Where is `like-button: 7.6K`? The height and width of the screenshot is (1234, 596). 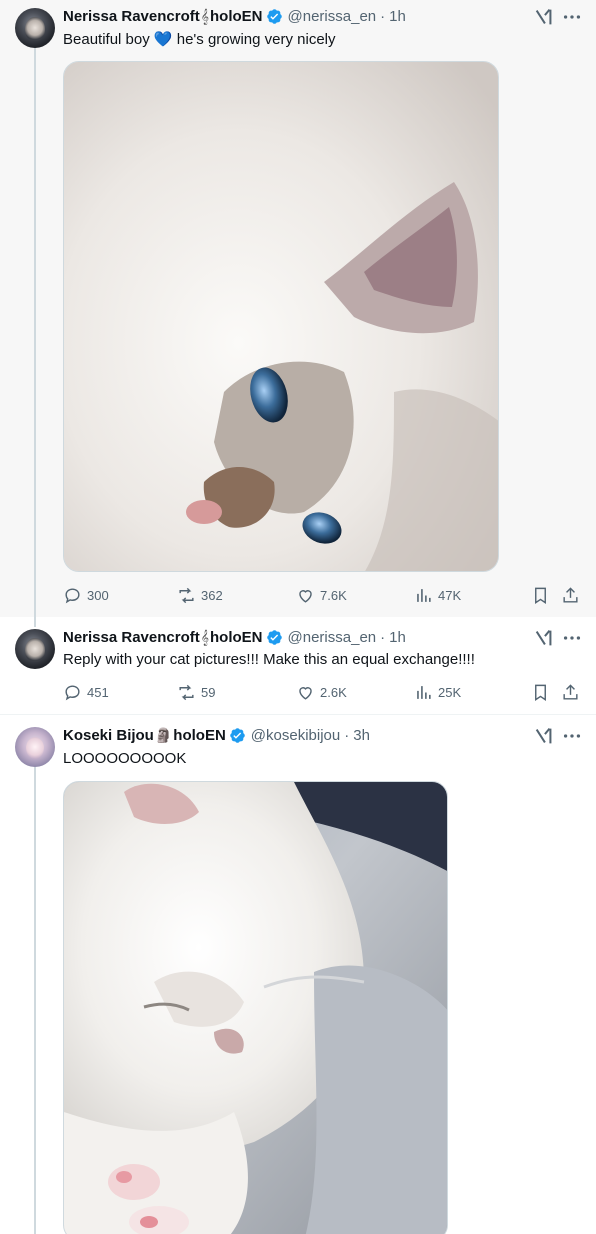 like-button: 7.6K is located at coordinates (321, 595).